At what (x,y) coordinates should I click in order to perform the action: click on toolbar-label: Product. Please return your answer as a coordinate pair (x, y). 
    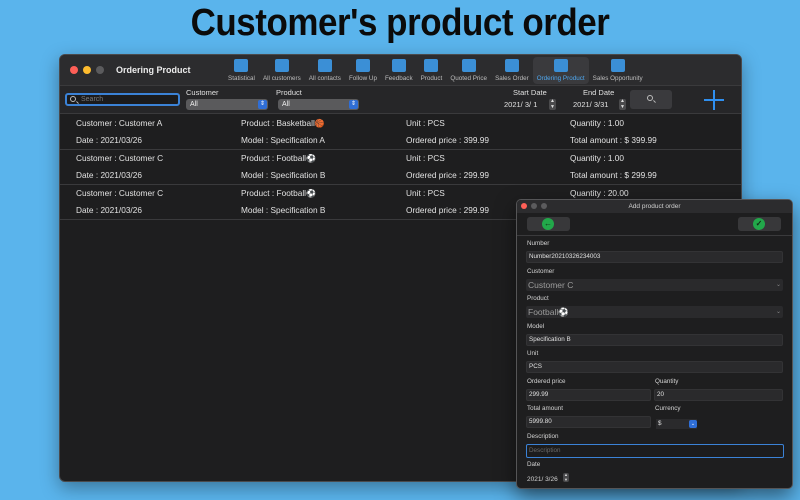
    Looking at the image, I should click on (431, 78).